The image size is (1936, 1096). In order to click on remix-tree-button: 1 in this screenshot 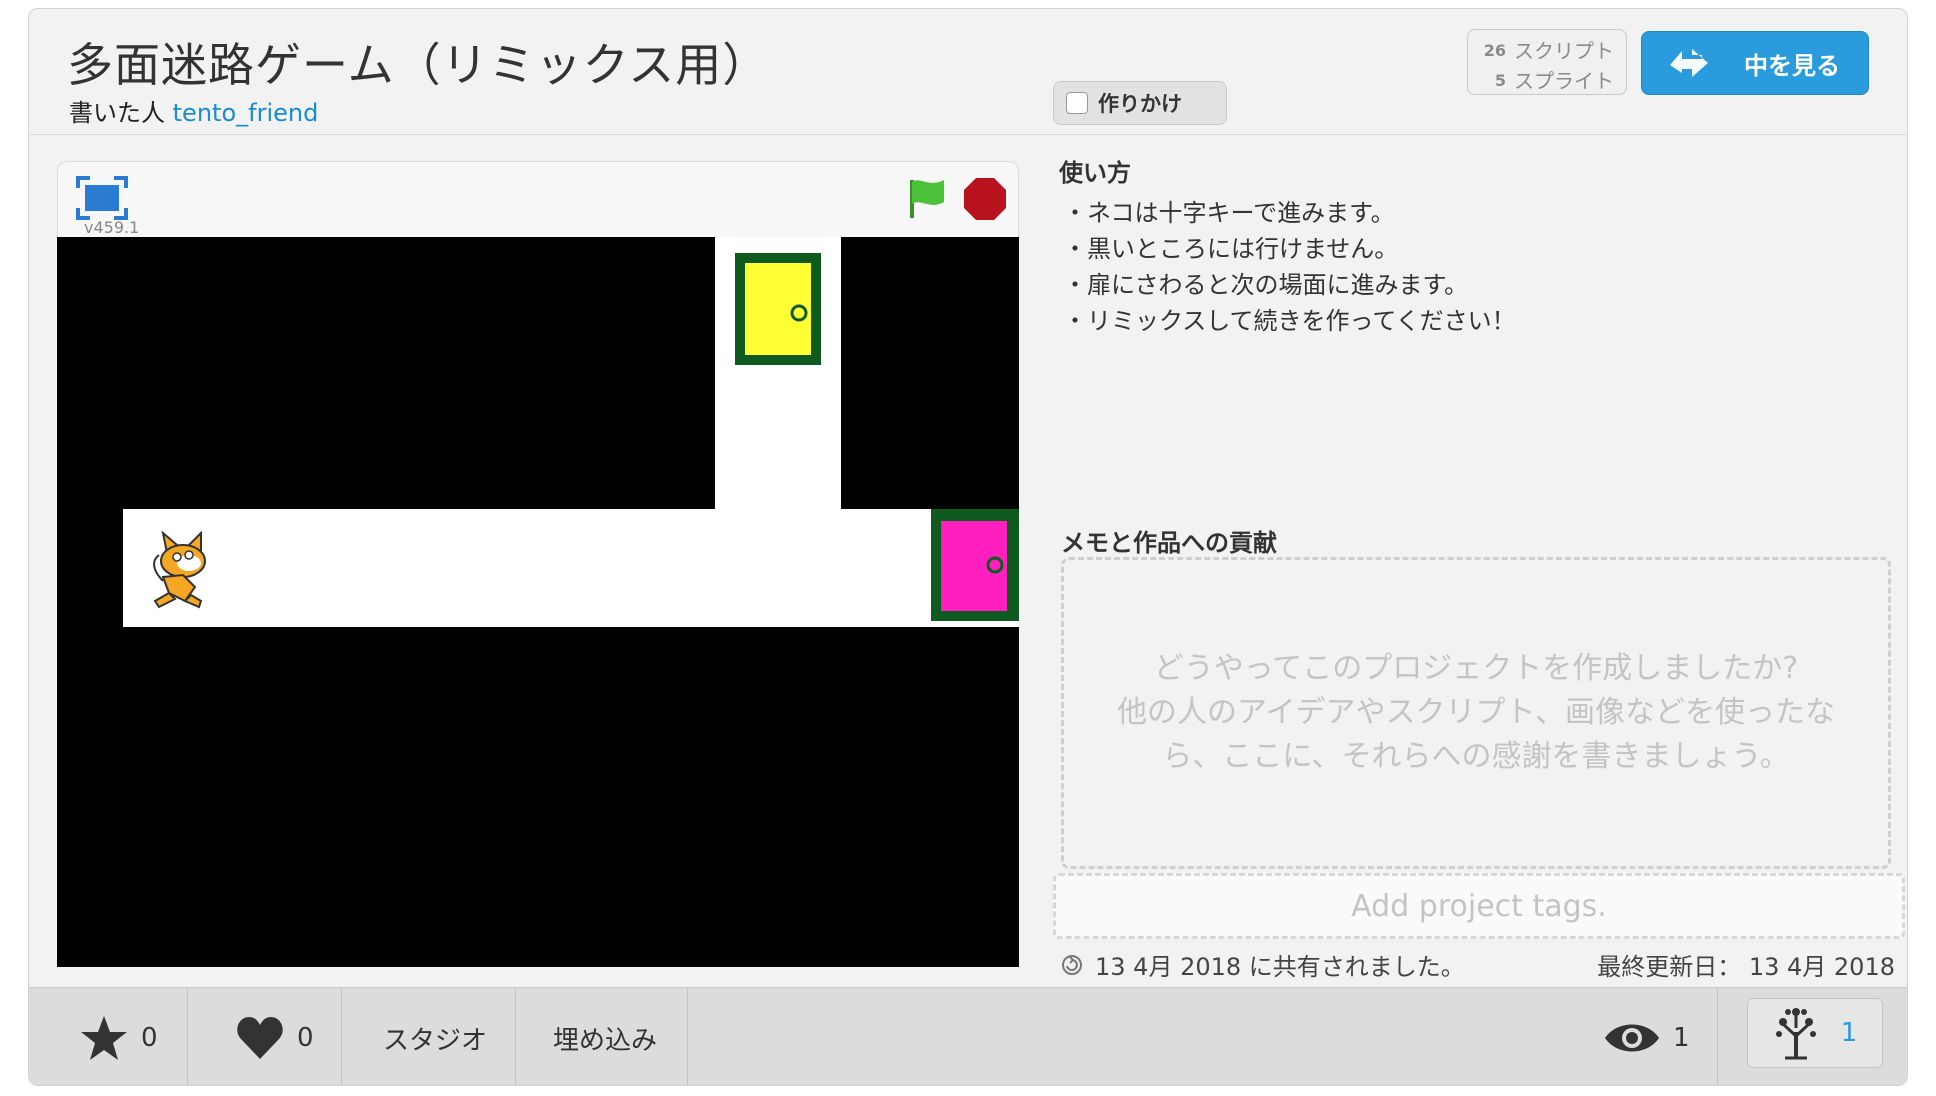, I will do `click(1815, 1033)`.